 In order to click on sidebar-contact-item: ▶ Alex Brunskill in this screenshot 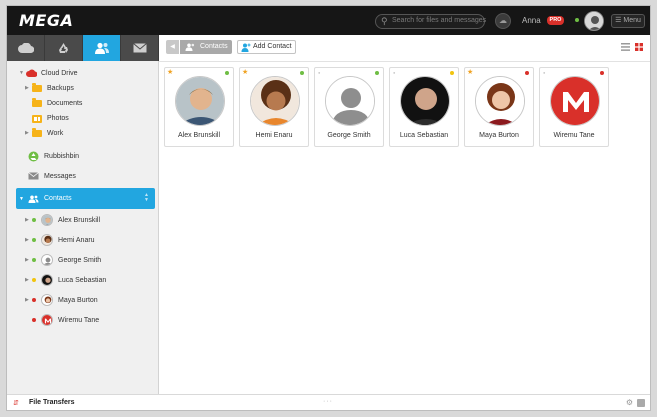, I will do `click(101, 220)`.